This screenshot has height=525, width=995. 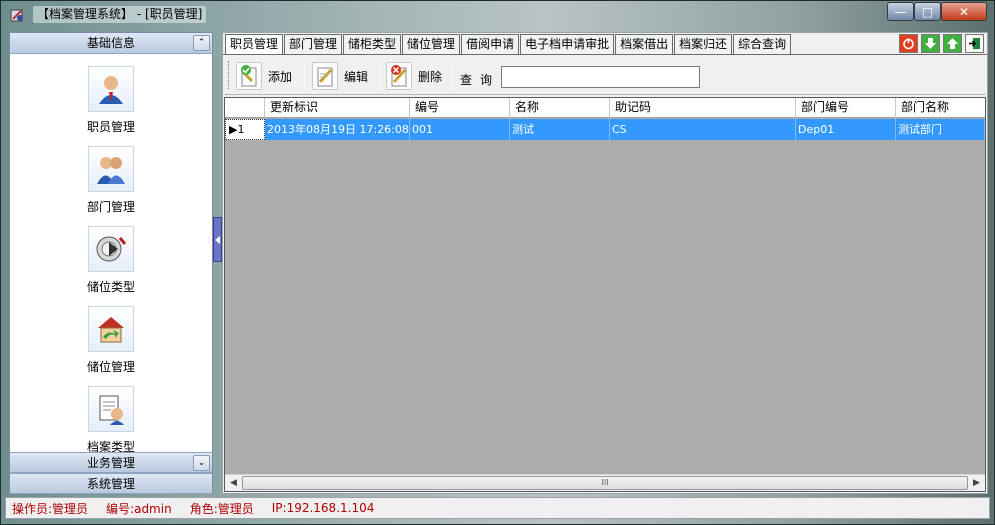 What do you see at coordinates (233, 483) in the screenshot?
I see `scroll-left-icon: ◀` at bounding box center [233, 483].